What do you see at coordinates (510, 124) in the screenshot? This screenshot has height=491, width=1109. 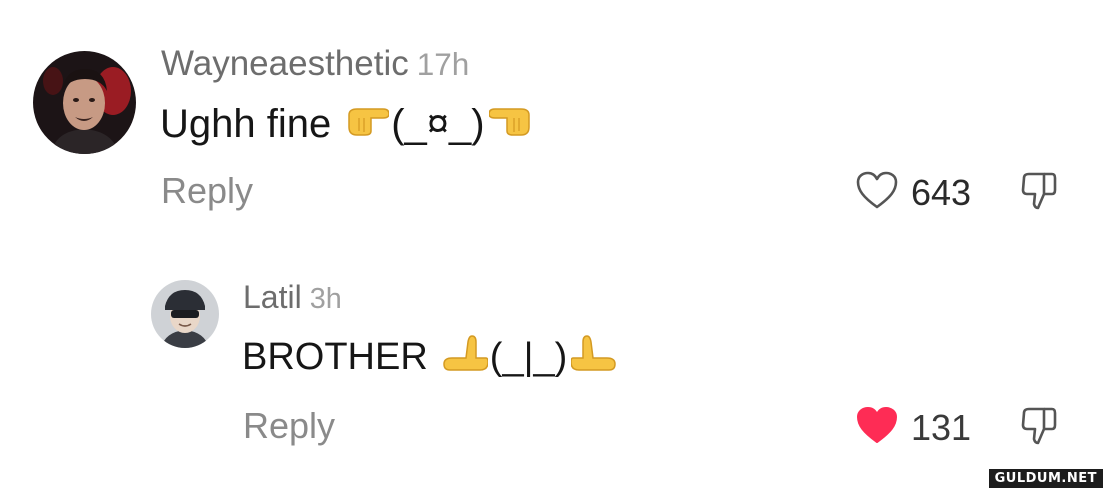 I see `pointing-left-hand-icon` at bounding box center [510, 124].